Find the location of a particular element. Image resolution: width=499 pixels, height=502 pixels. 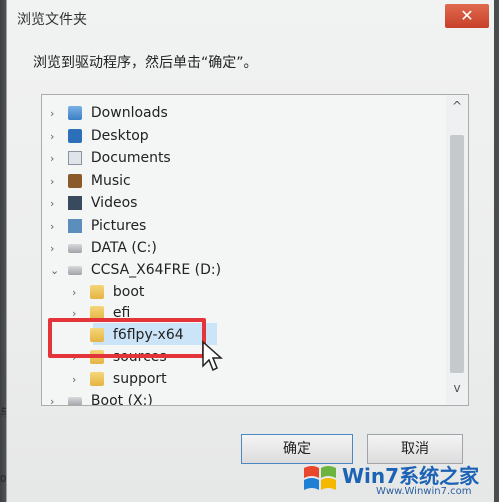

tree-item-label: CCSA_X64FRE (D:) is located at coordinates (156, 270).